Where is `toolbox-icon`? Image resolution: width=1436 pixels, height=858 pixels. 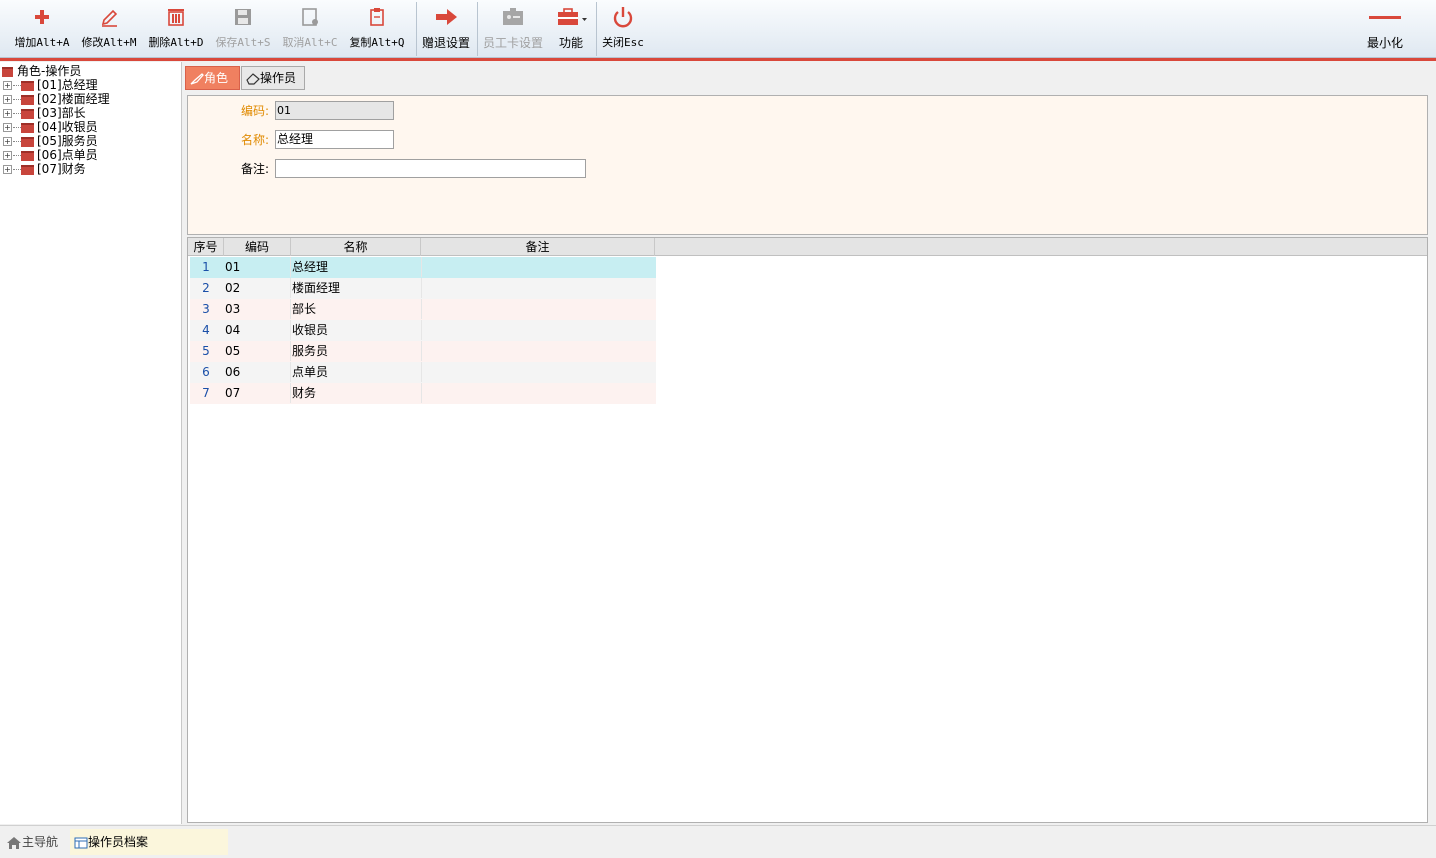 toolbox-icon is located at coordinates (572, 16).